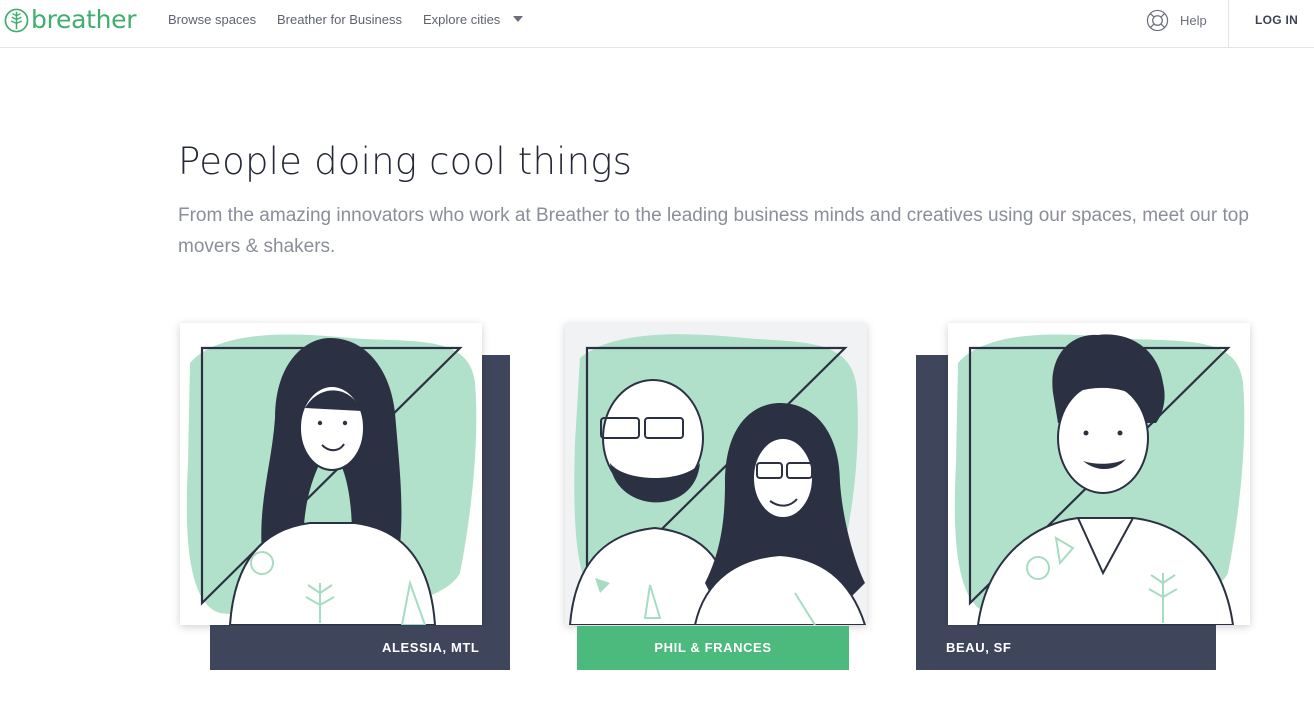 The image size is (1314, 718). Describe the element at coordinates (1176, 20) in the screenshot. I see `help-link: Help` at that location.